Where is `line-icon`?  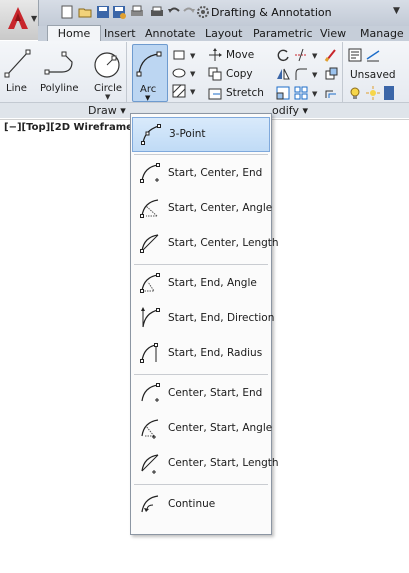
line-icon is located at coordinates (18, 63).